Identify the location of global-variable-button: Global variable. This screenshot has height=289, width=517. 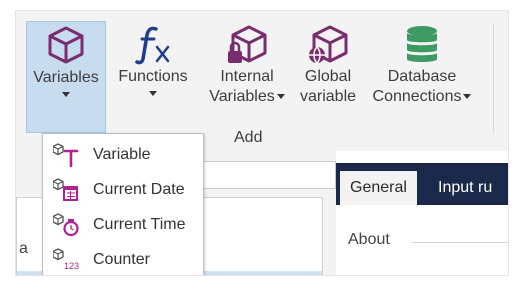
(328, 77).